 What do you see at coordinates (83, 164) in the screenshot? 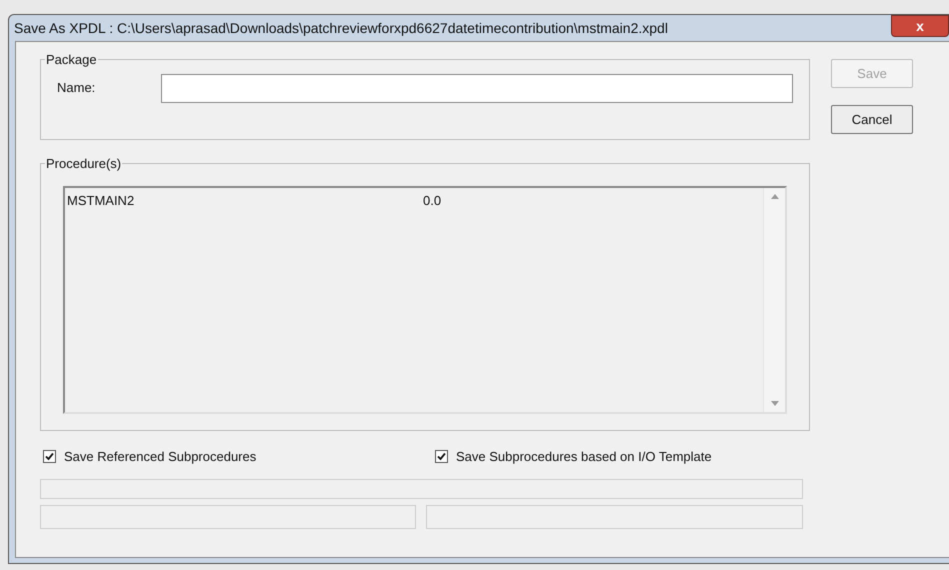
I see `group-label: Procedure(s)` at bounding box center [83, 164].